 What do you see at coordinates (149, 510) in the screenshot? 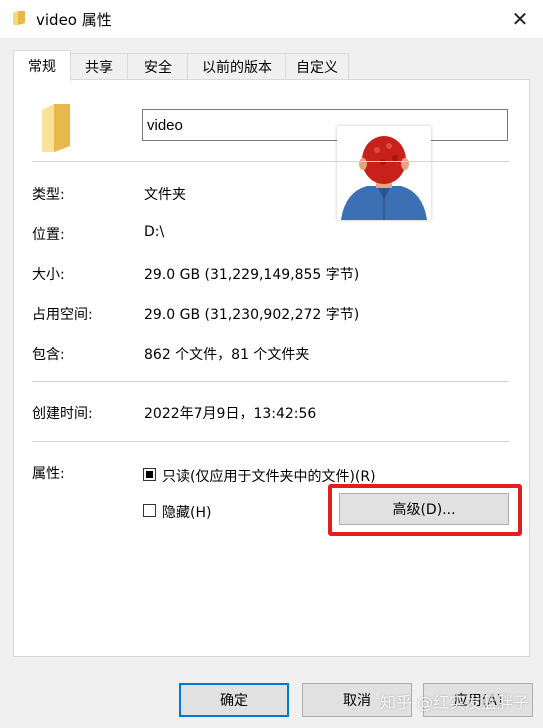
I see `hidden-checkbox` at bounding box center [149, 510].